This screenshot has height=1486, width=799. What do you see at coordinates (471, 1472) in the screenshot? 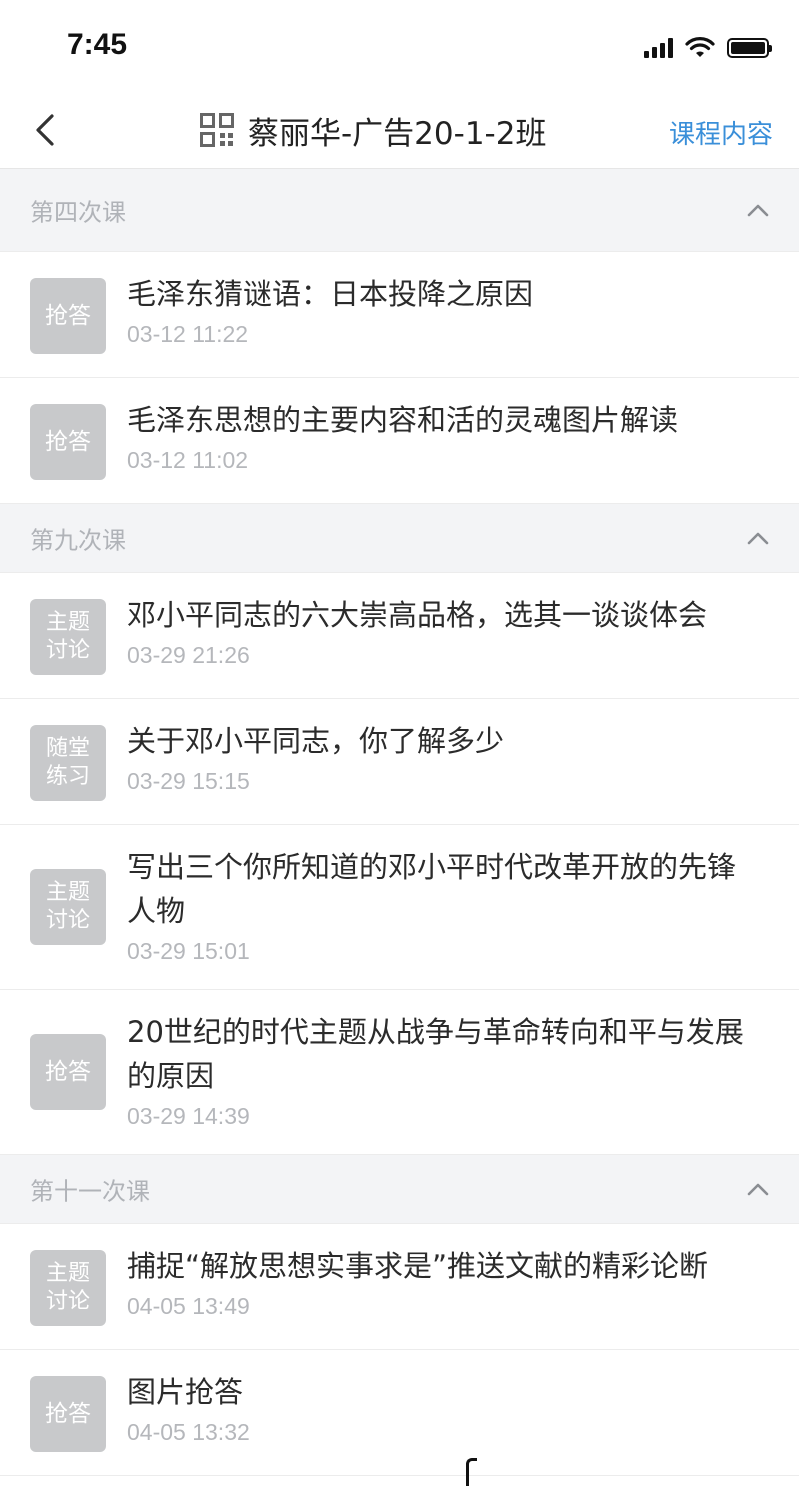
I see `text-cursor-icon` at bounding box center [471, 1472].